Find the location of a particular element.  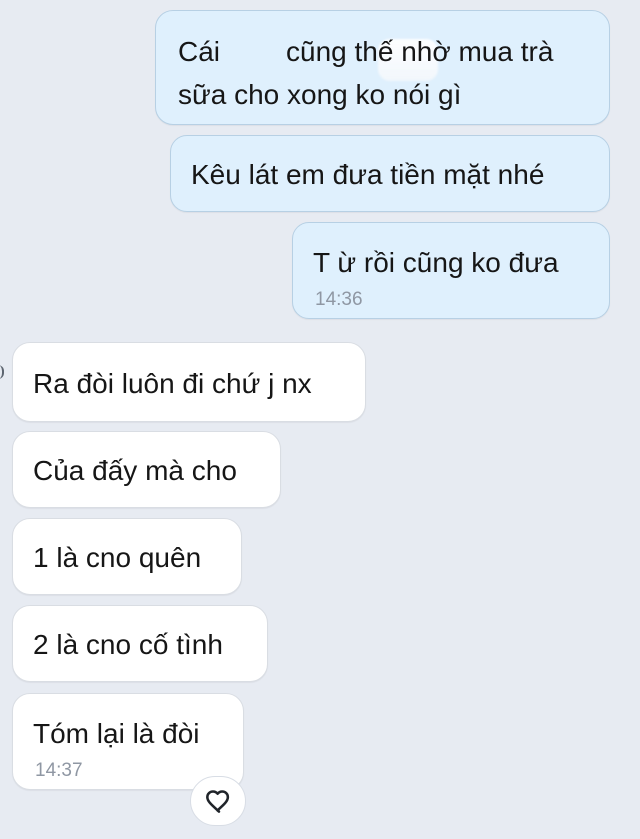

message-text: 1 là cno quên is located at coordinates (117, 557).